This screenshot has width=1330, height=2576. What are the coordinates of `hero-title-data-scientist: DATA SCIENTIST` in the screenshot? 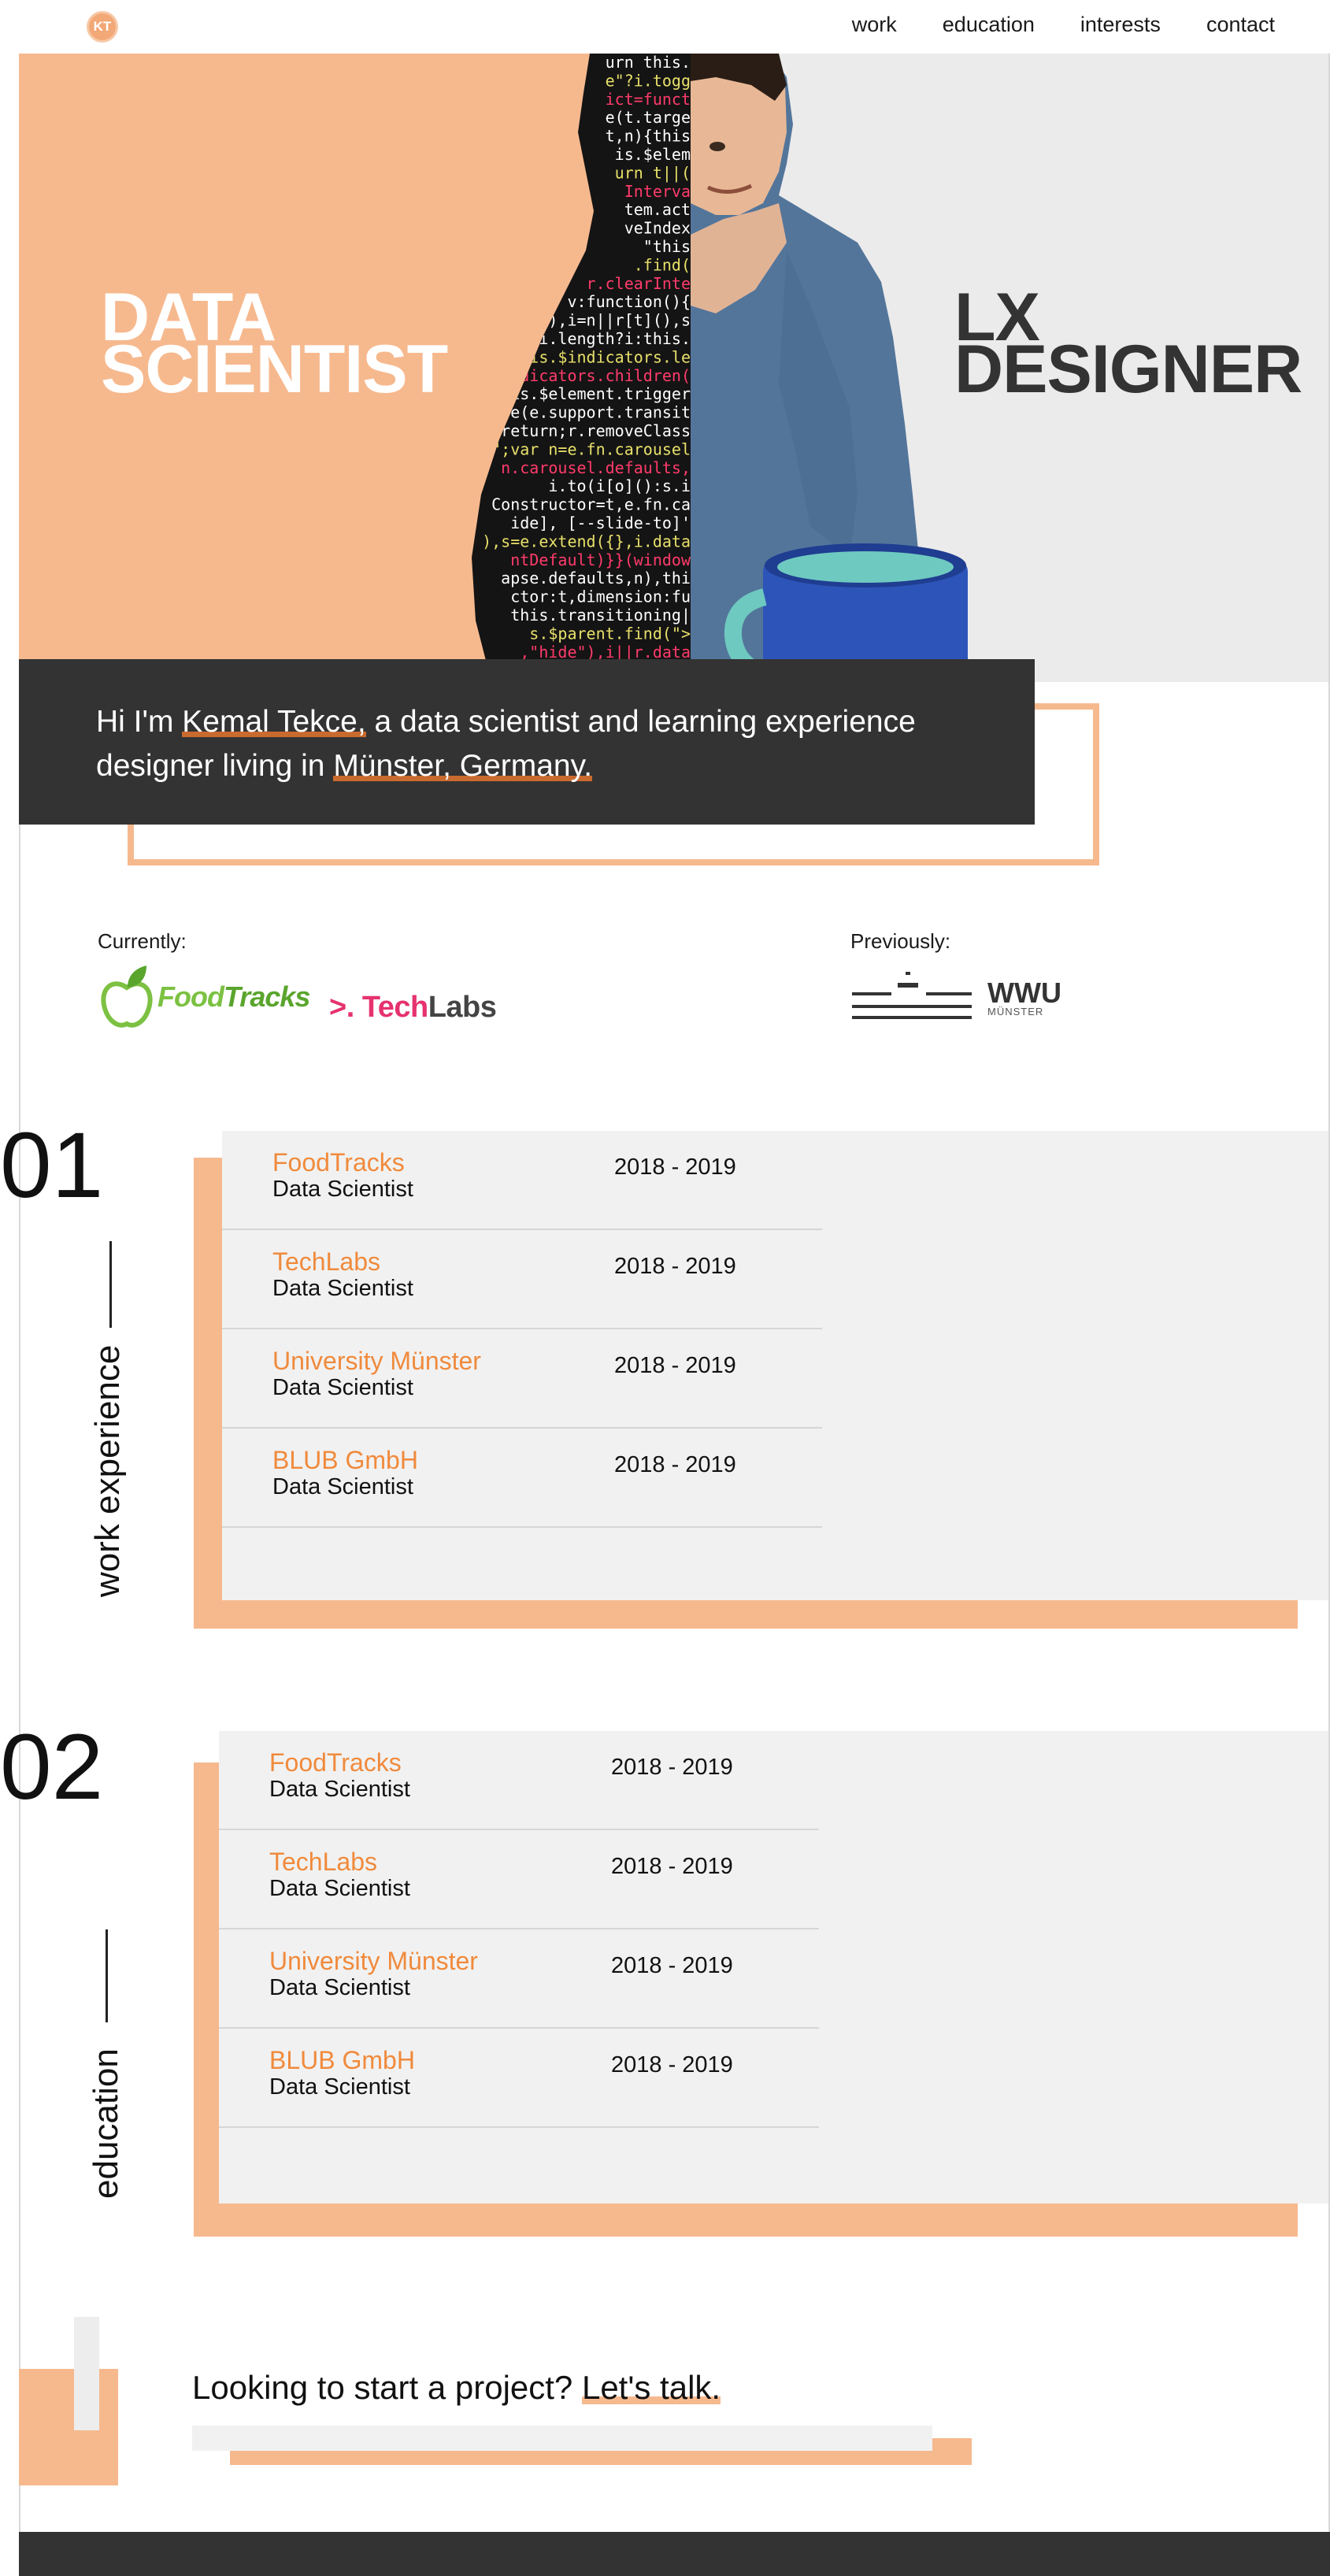 It's located at (274, 345).